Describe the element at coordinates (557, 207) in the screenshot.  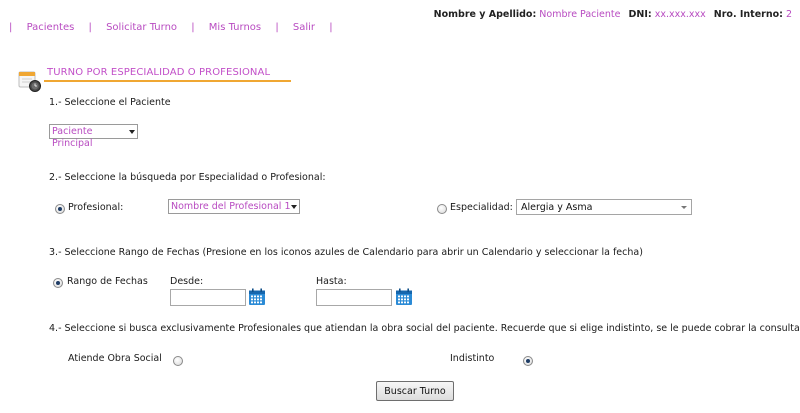
I see `especialidad-select-value: Alergia y Asma` at that location.